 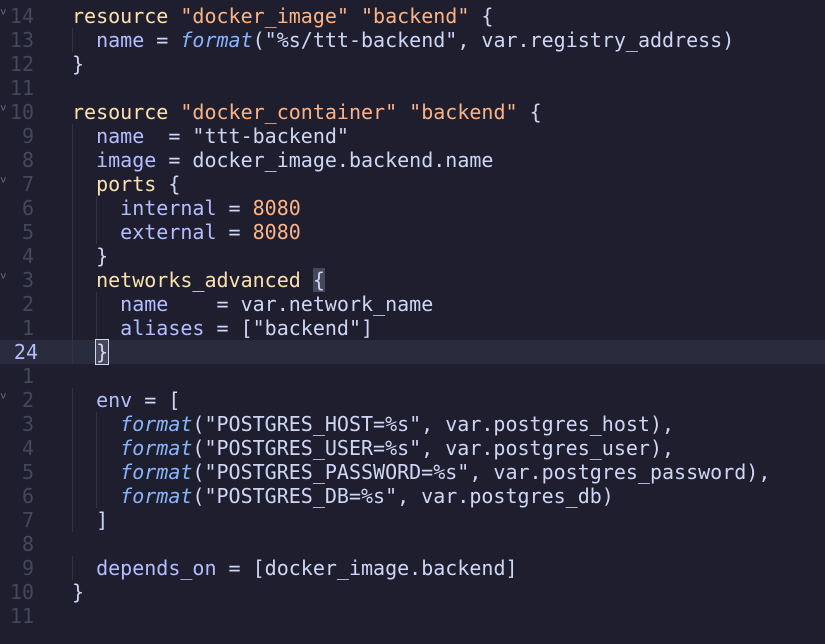 What do you see at coordinates (412, 592) in the screenshot?
I see `code-line: 10}` at bounding box center [412, 592].